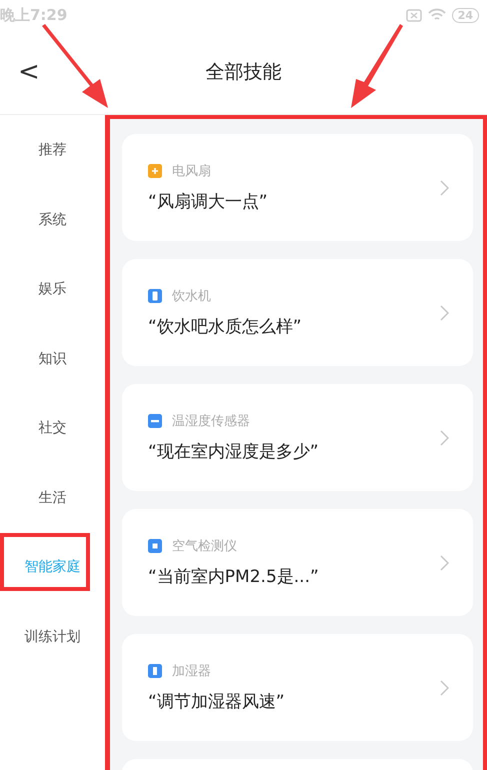  Describe the element at coordinates (244, 72) in the screenshot. I see `page-title: 全部技能` at that location.